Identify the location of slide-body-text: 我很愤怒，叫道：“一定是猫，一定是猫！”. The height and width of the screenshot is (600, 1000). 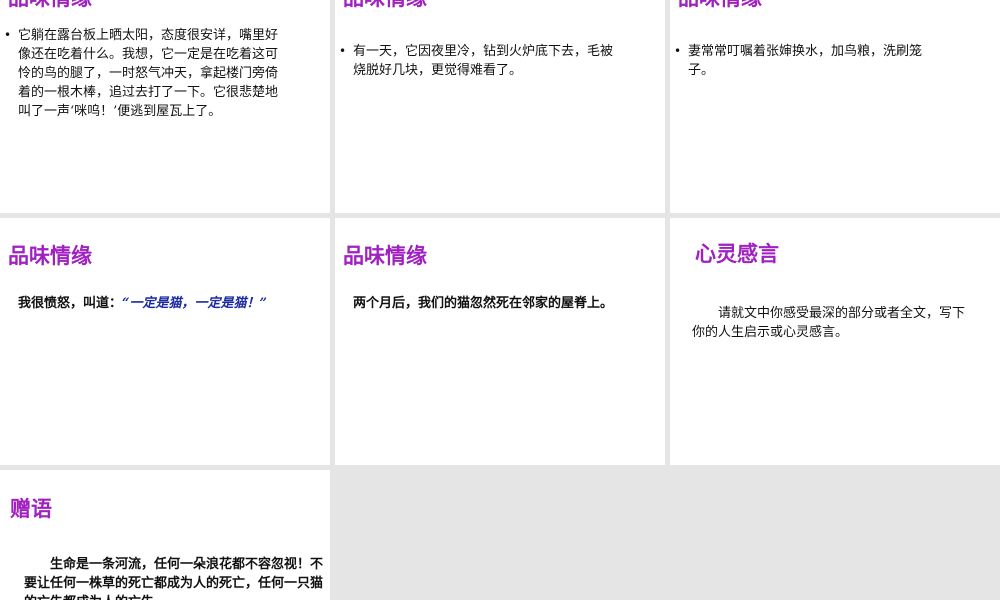
(149, 303).